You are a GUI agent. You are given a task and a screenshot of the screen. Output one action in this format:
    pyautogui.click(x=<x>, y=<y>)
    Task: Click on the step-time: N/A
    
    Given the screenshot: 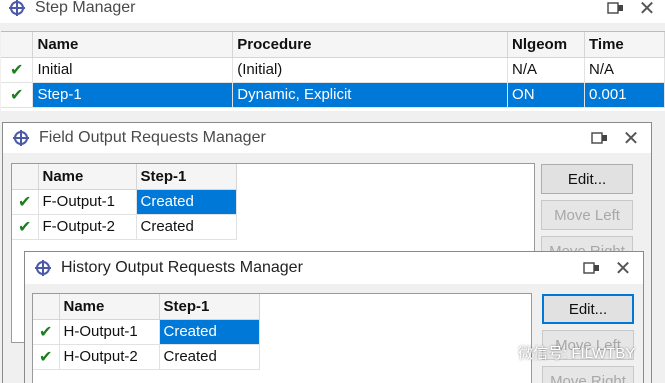 What is the action you would take?
    pyautogui.click(x=624, y=70)
    